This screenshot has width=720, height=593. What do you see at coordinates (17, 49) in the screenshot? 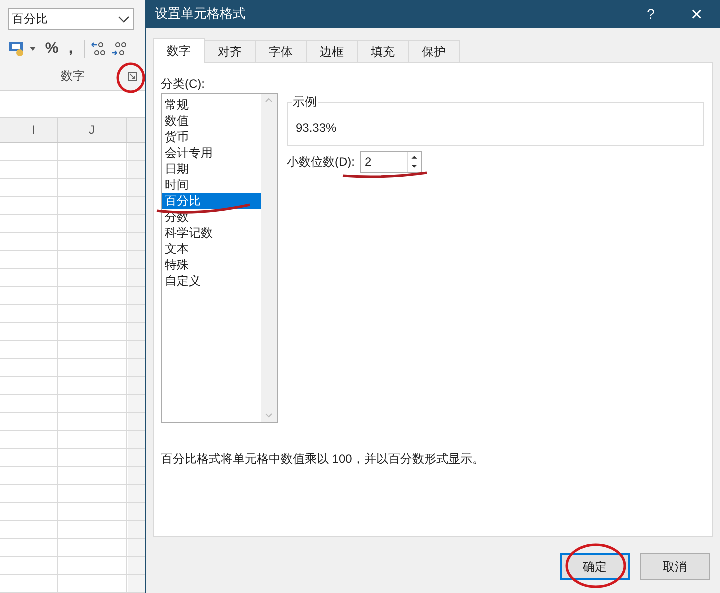
I see `currency-format-icon` at bounding box center [17, 49].